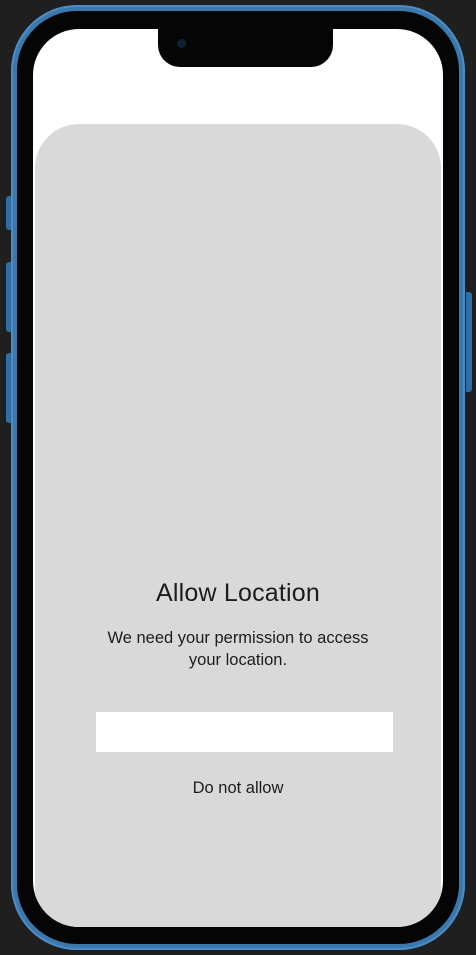  What do you see at coordinates (469, 342) in the screenshot?
I see `power-button` at bounding box center [469, 342].